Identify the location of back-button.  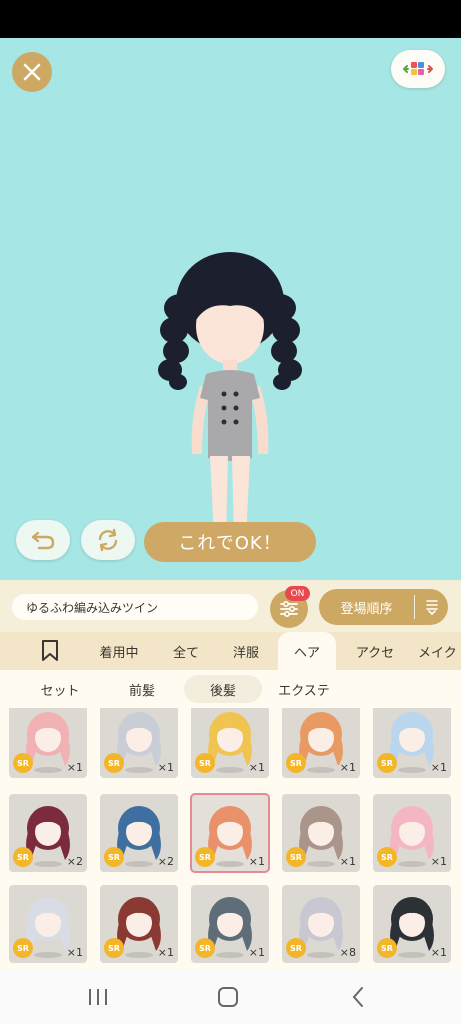
(358, 997).